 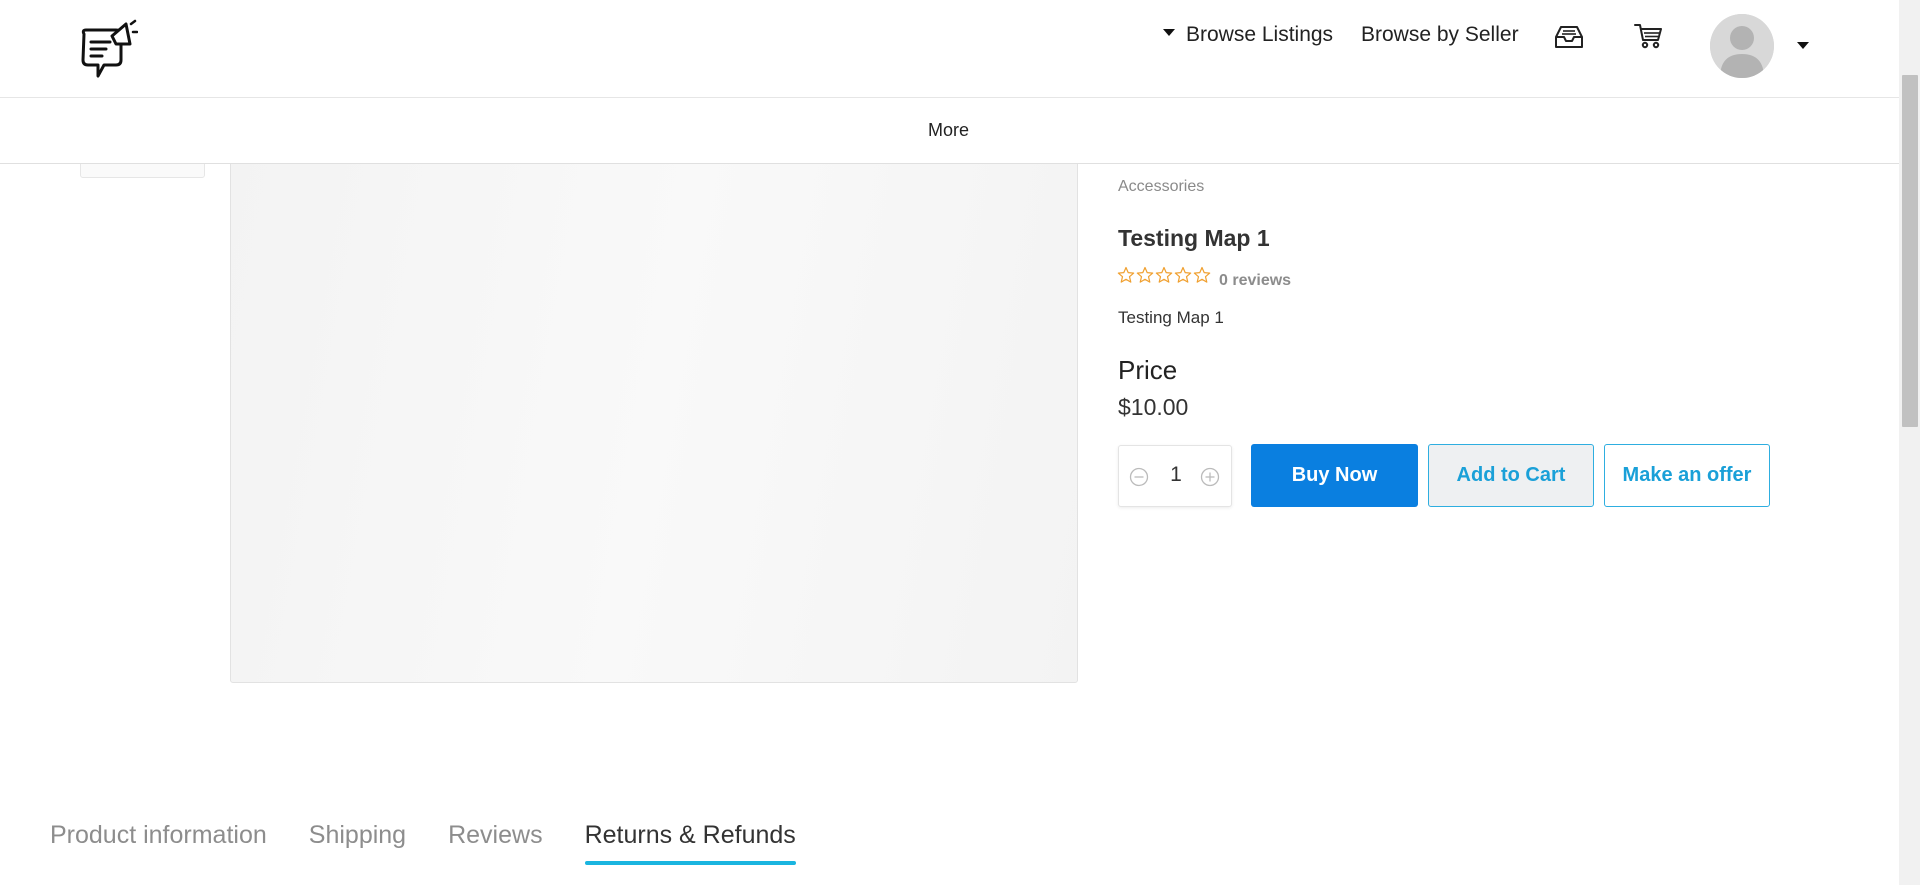 What do you see at coordinates (1909, 442) in the screenshot?
I see `page-scrollbar` at bounding box center [1909, 442].